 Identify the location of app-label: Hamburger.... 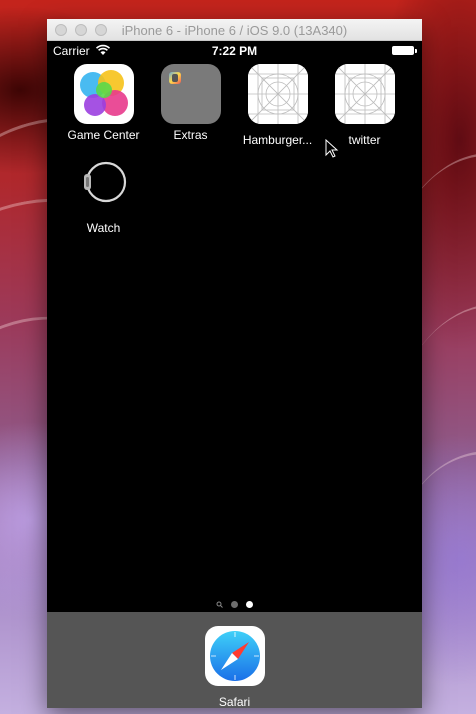
(277, 140).